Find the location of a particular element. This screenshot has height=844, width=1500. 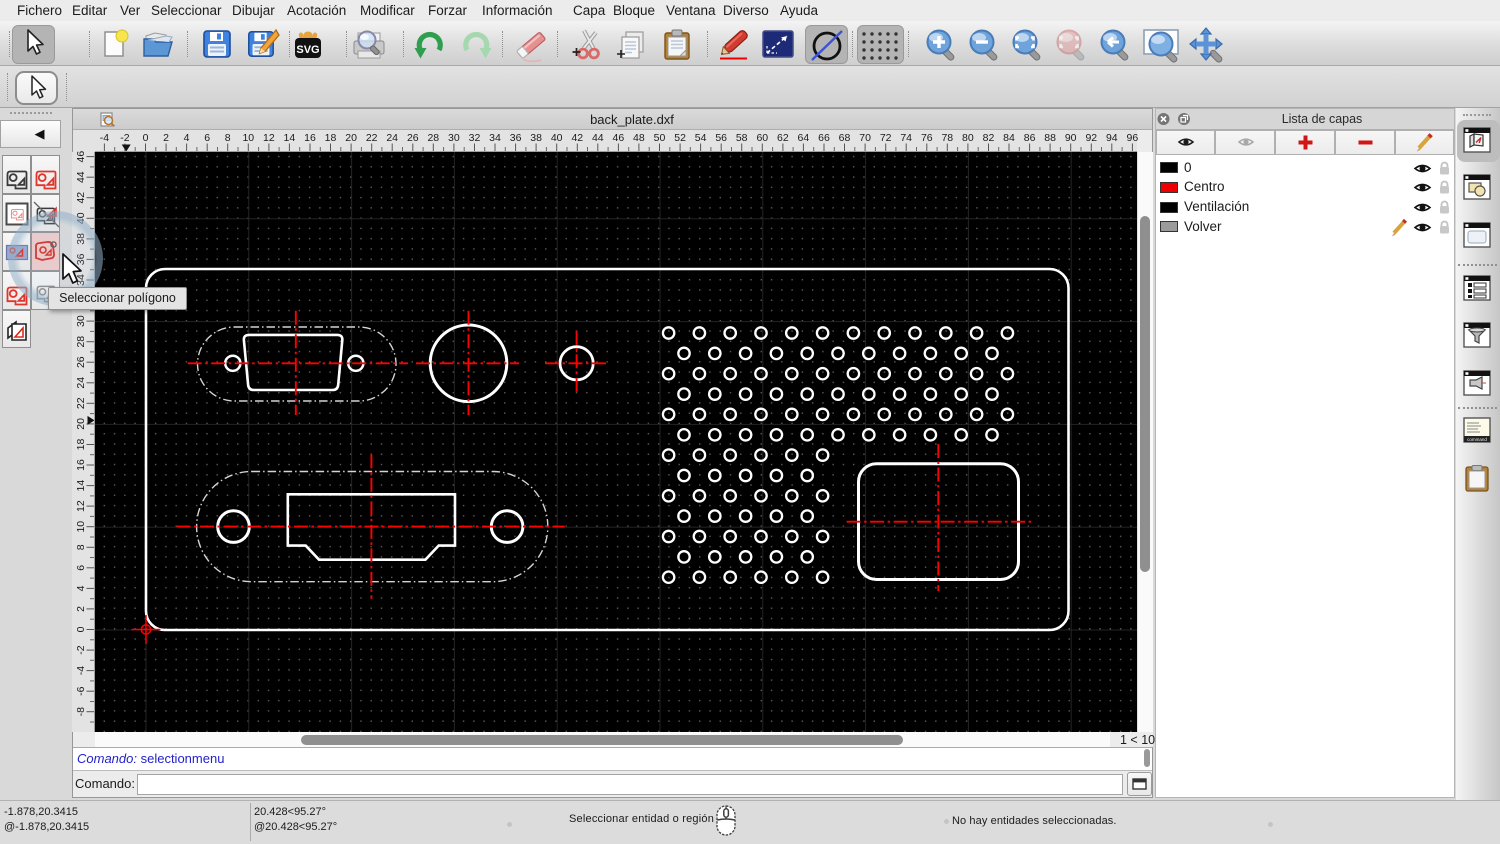

svg-text: 70 is located at coordinates (865, 138).